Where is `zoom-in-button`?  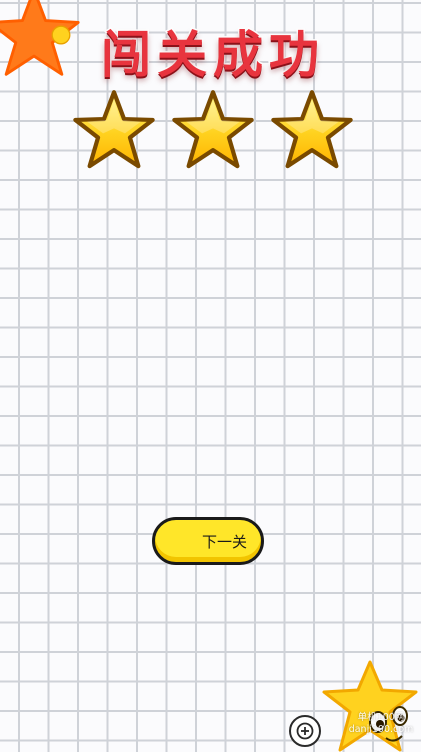
zoom-in-button is located at coordinates (305, 731).